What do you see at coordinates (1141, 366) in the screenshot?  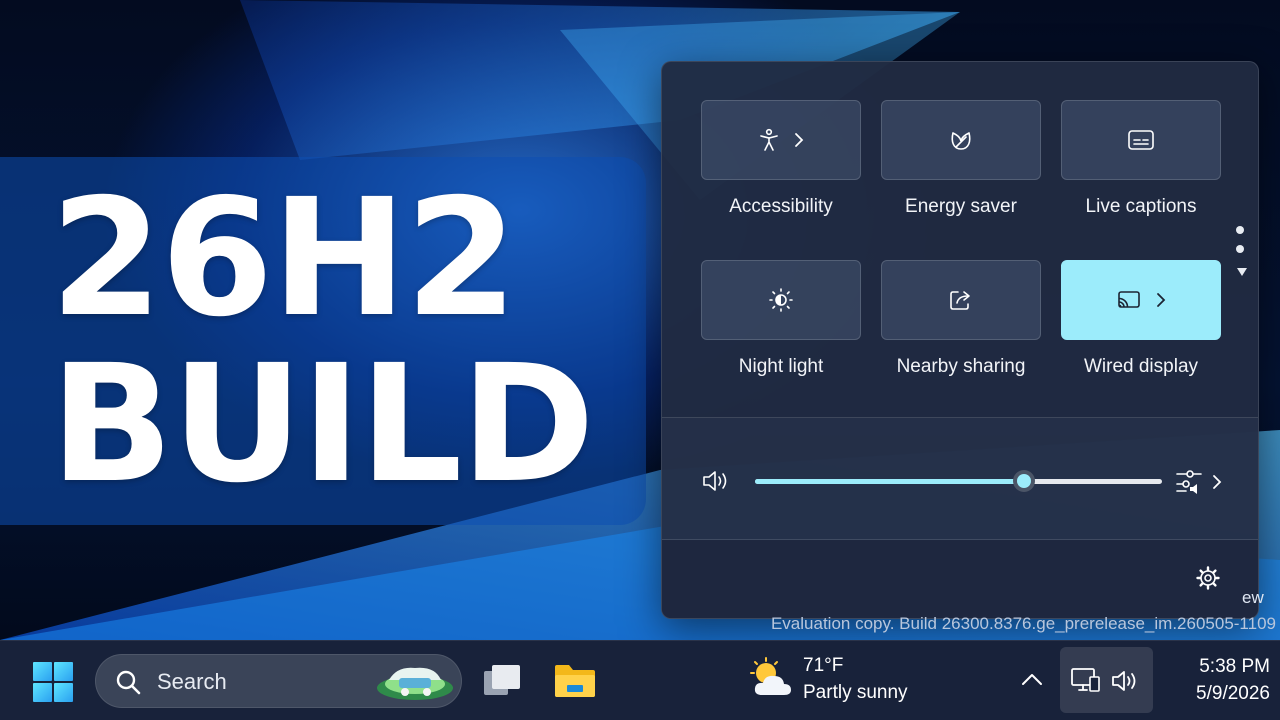 I see `wired-display-label: Wired display` at bounding box center [1141, 366].